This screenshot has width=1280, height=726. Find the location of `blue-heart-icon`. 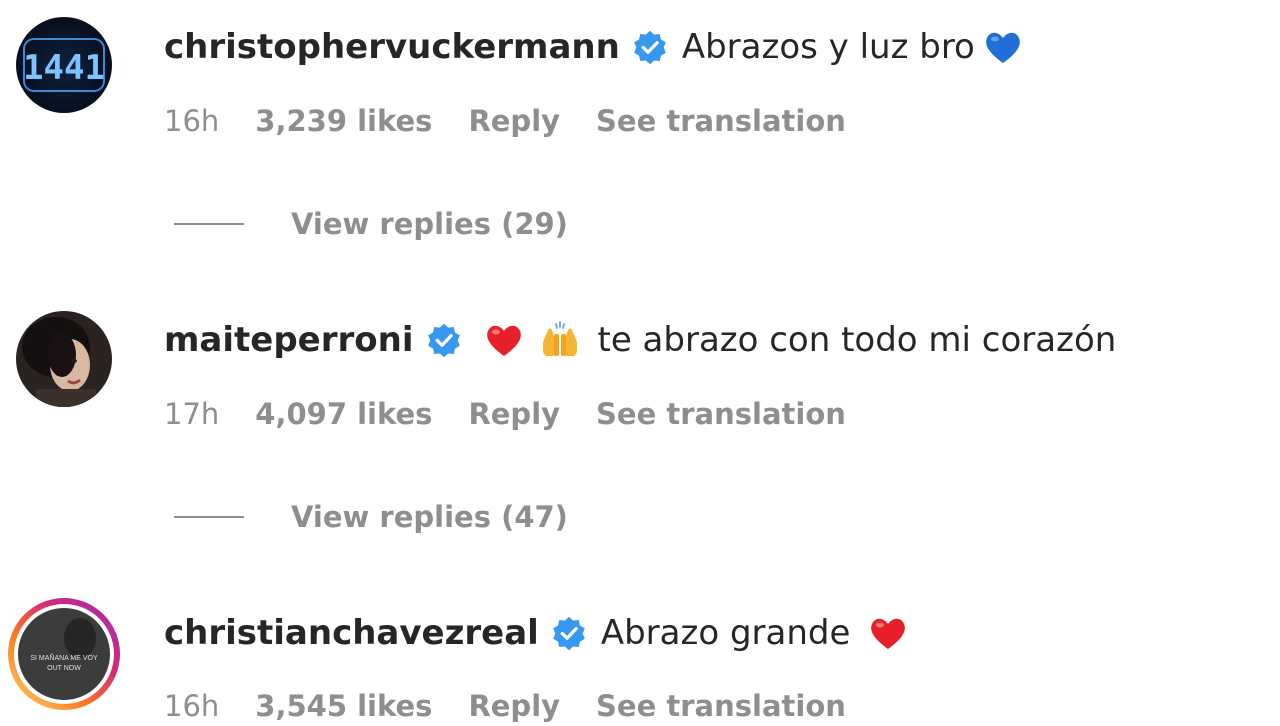

blue-heart-icon is located at coordinates (1003, 47).